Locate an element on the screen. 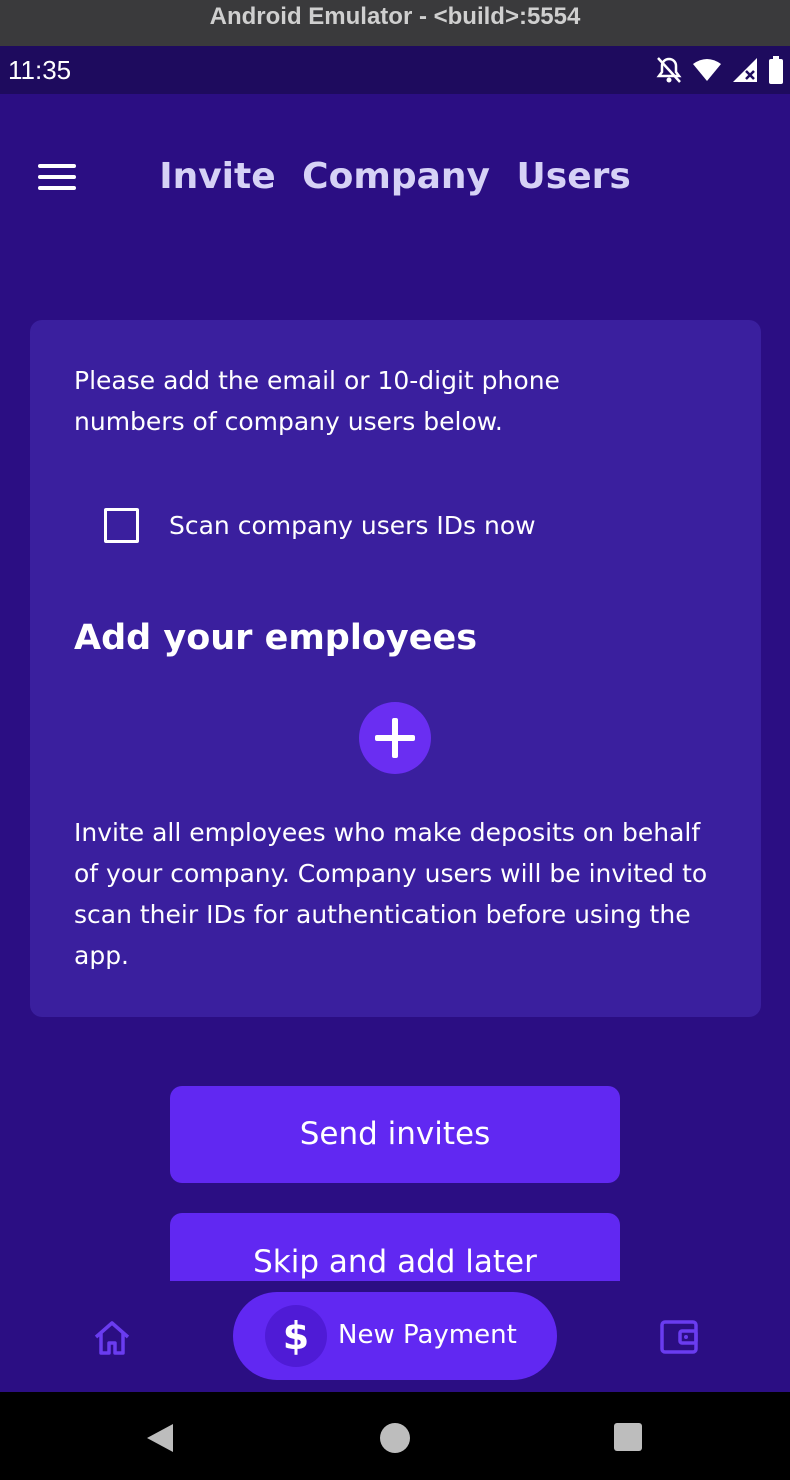 The width and height of the screenshot is (790, 1480). bottom-nav: $ New Payment is located at coordinates (395, 1336).